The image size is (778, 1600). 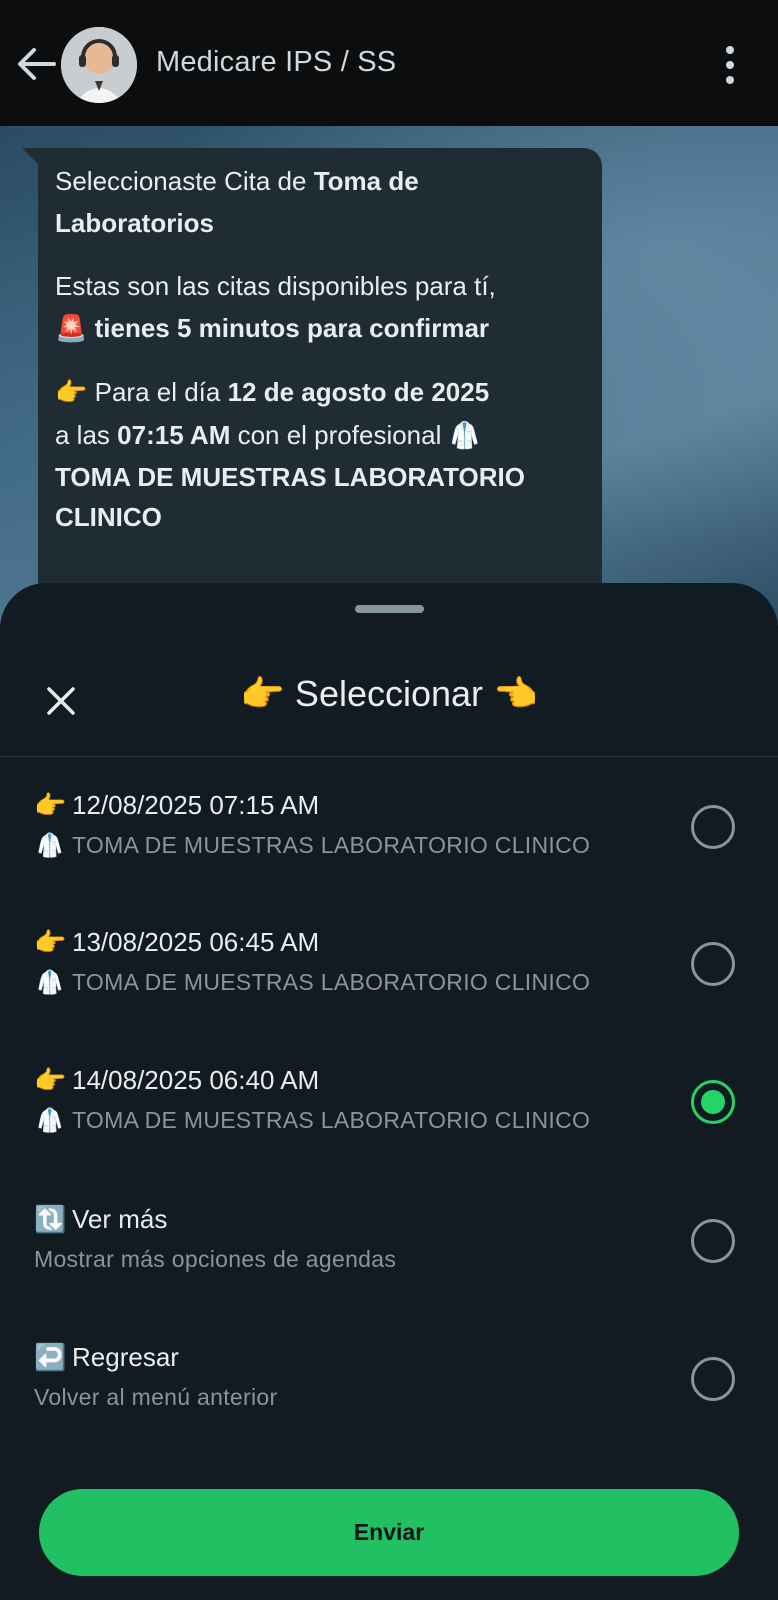 I want to click on siren-icon: 🚨, so click(x=71, y=329).